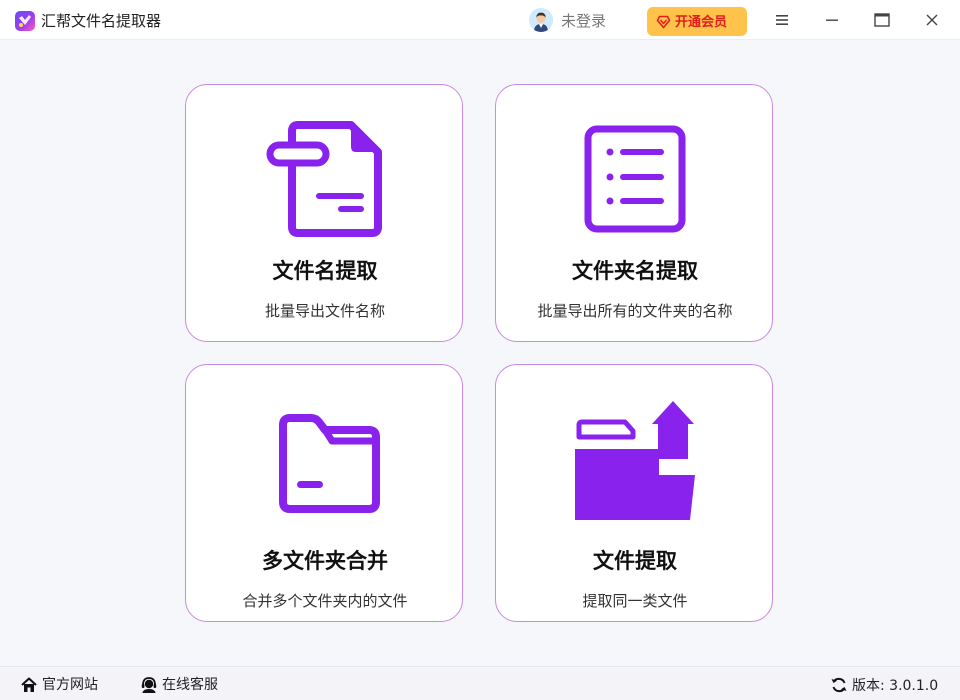 The width and height of the screenshot is (960, 700). What do you see at coordinates (70, 685) in the screenshot?
I see `website-label: 官方网站` at bounding box center [70, 685].